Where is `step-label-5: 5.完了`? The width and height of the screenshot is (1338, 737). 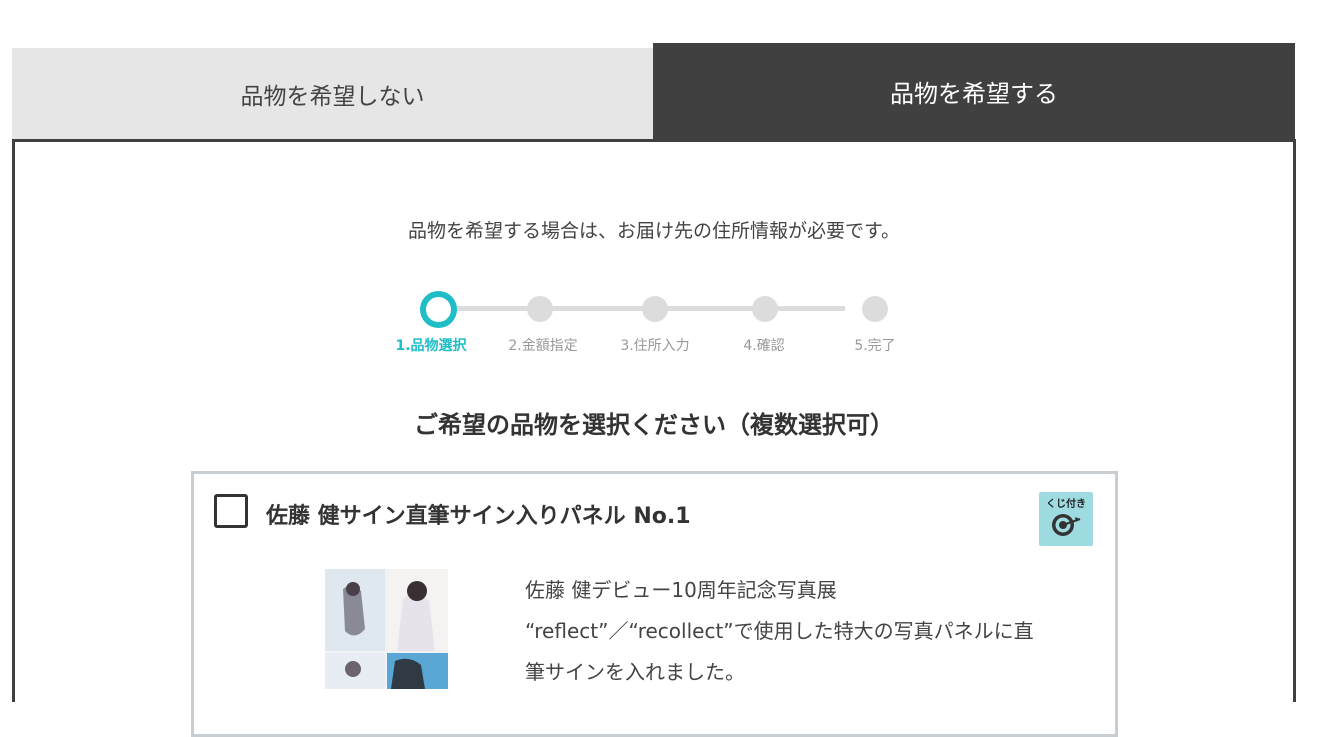
step-label-5: 5.完了 is located at coordinates (875, 346).